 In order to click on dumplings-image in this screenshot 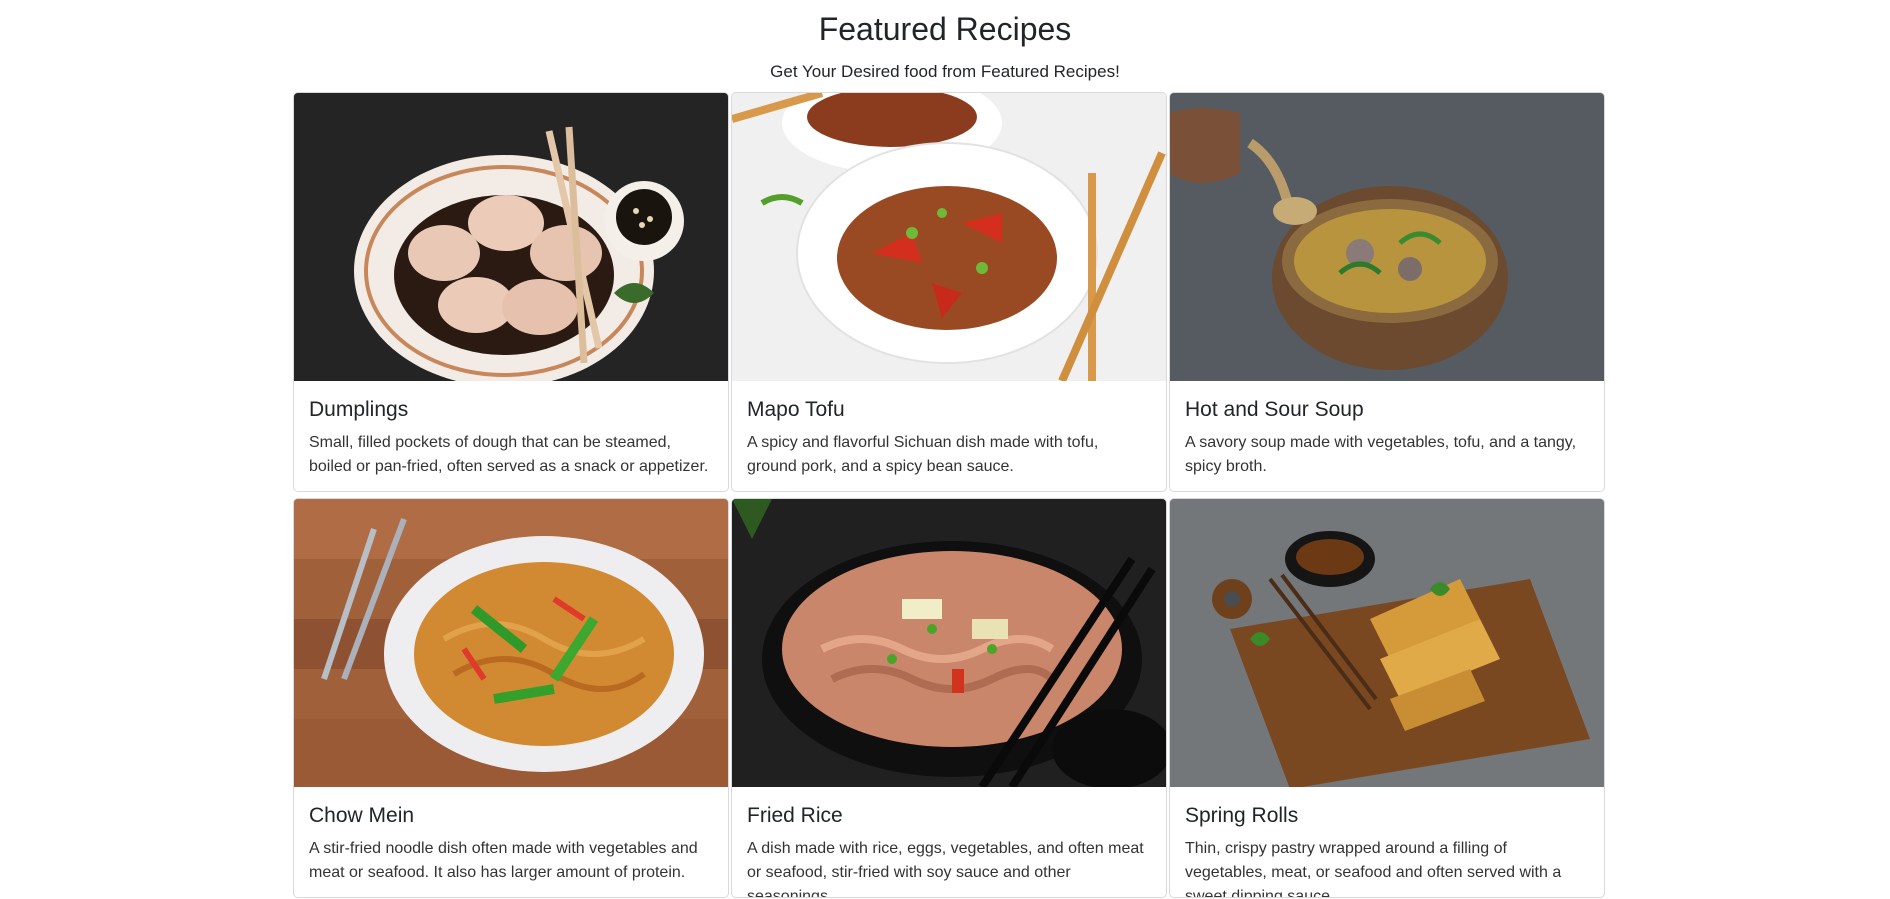, I will do `click(511, 237)`.